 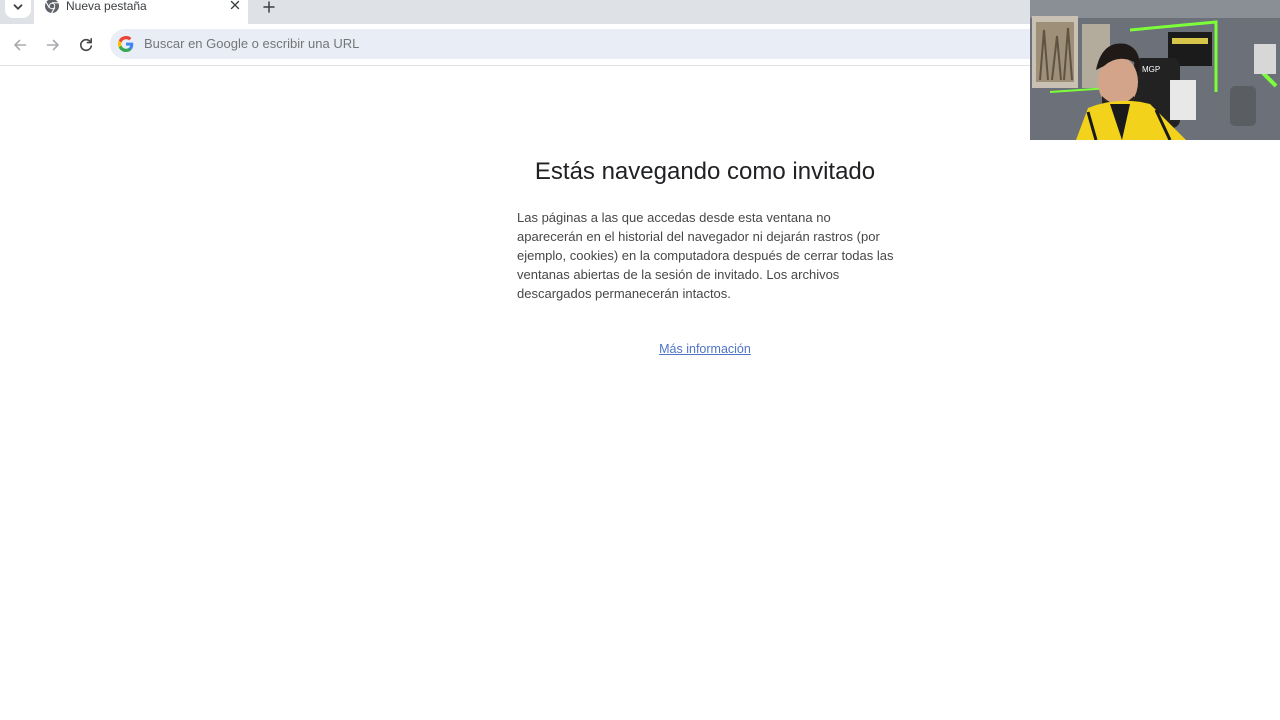 What do you see at coordinates (705, 171) in the screenshot?
I see `page-title: Estás navegando como invitado` at bounding box center [705, 171].